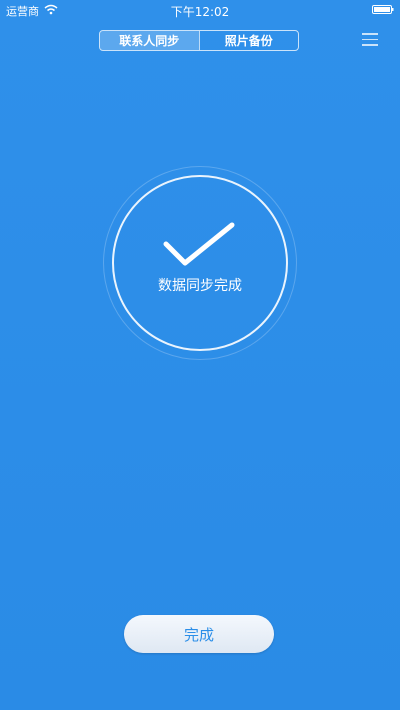 The width and height of the screenshot is (400, 710). Describe the element at coordinates (370, 40) in the screenshot. I see `menu-icon` at that location.